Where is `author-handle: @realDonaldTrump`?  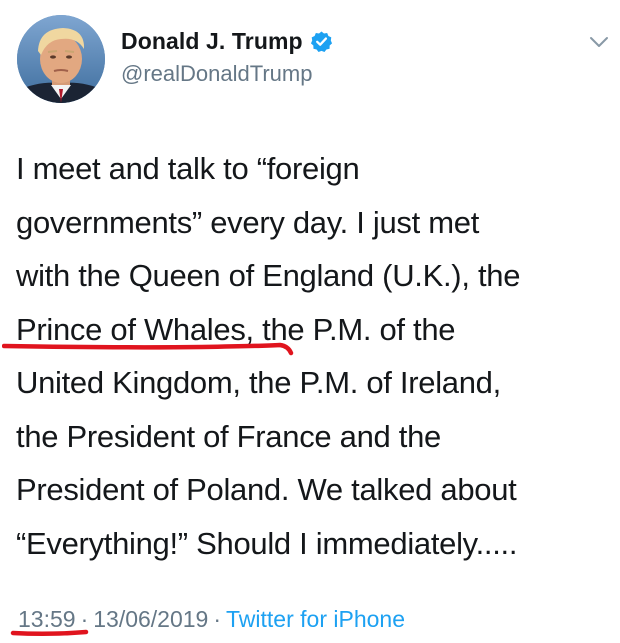 author-handle: @realDonaldTrump is located at coordinates (216, 74).